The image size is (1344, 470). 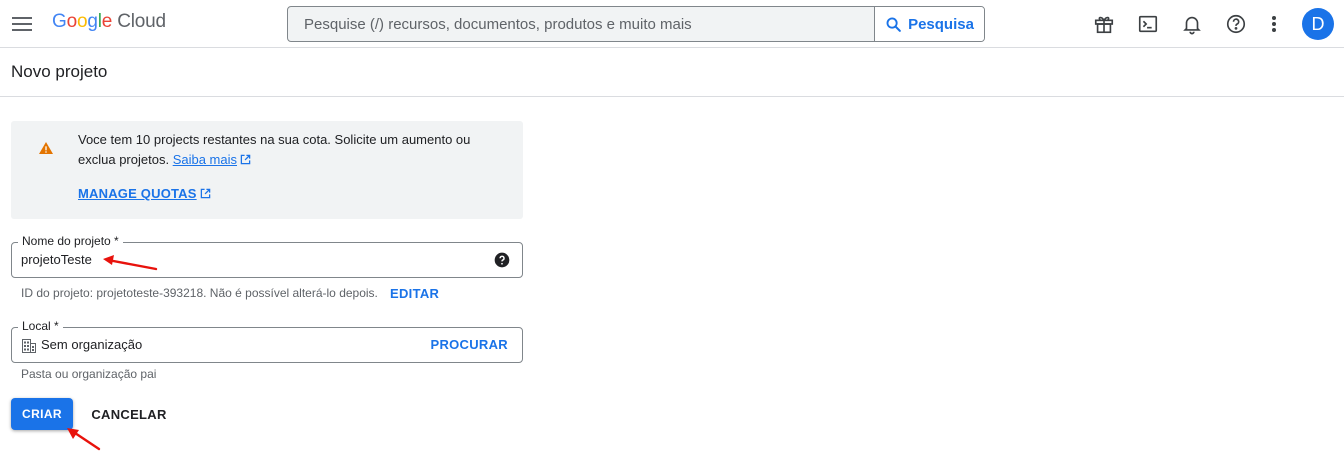 I want to click on help-icon, so click(x=502, y=260).